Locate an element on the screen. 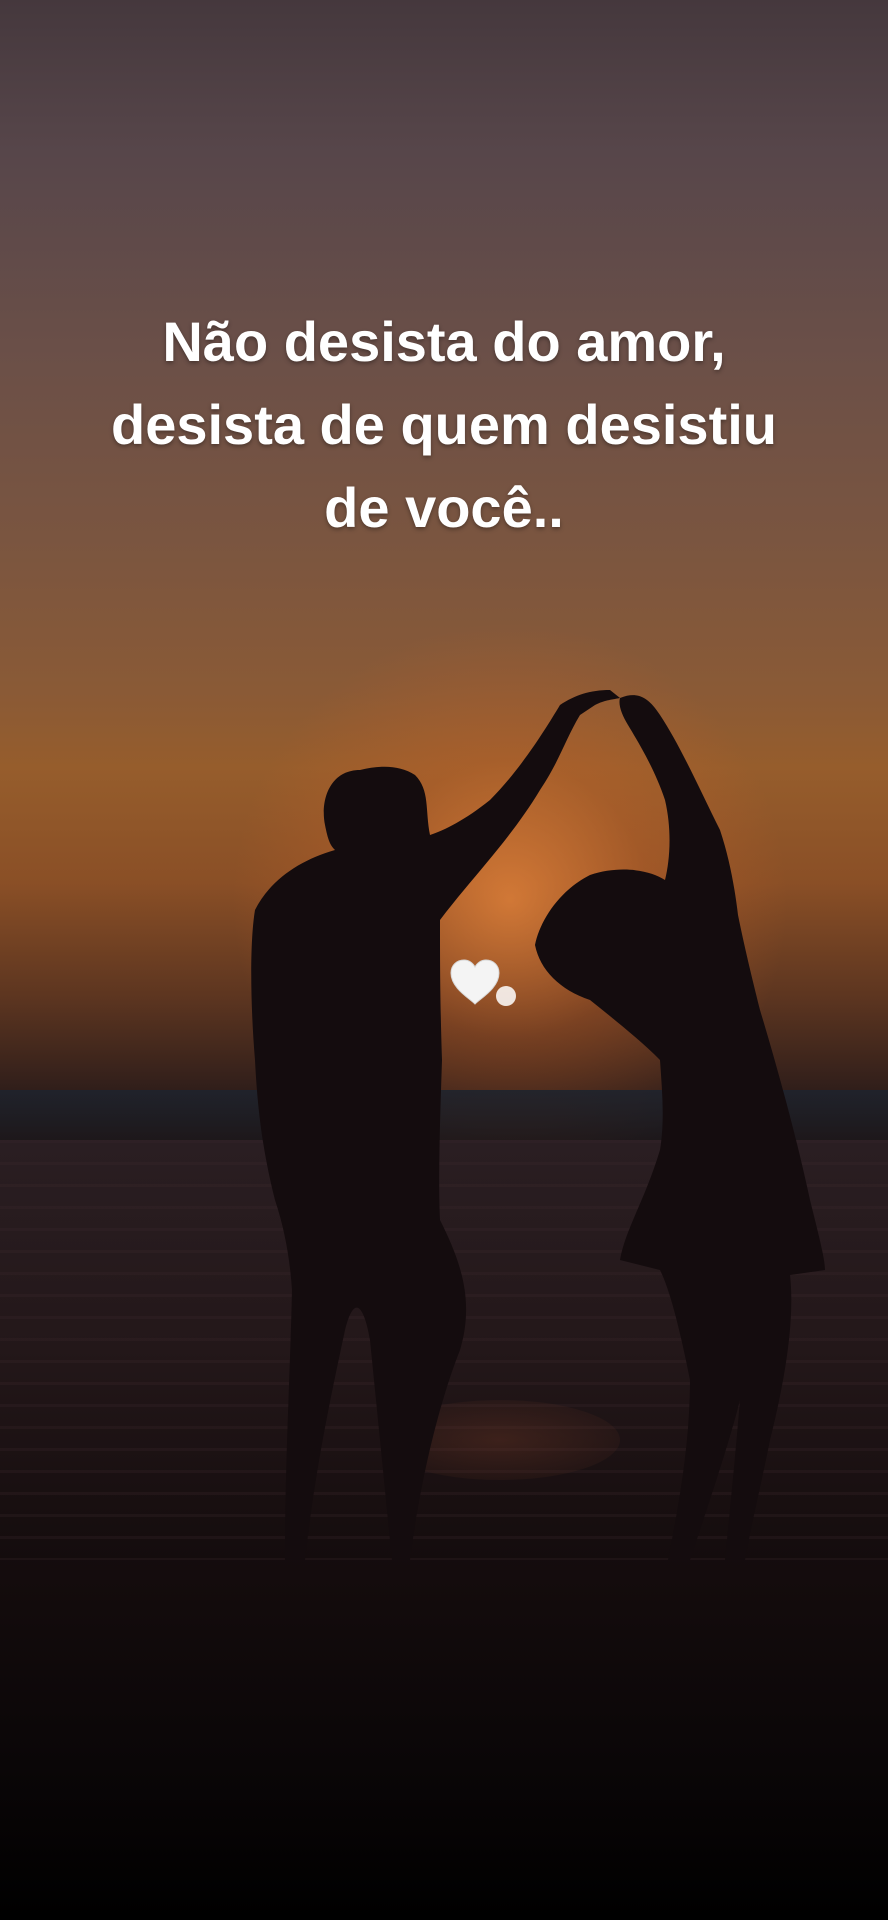 This screenshot has height=1920, width=888. quote-line-3: de você.. is located at coordinates (444, 507).